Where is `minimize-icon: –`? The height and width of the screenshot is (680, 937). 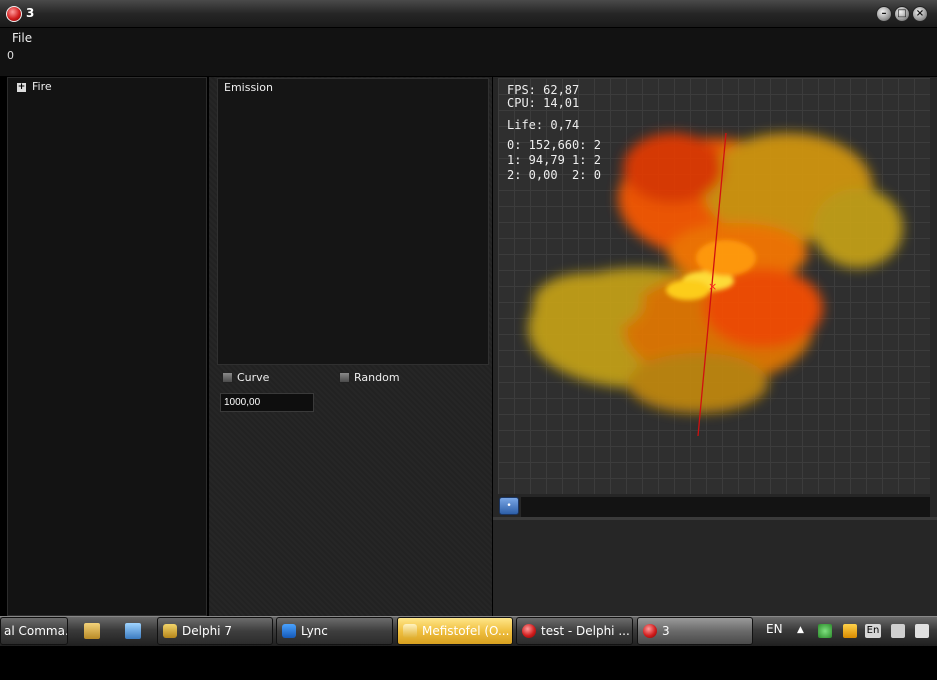
minimize-icon: – is located at coordinates (884, 14).